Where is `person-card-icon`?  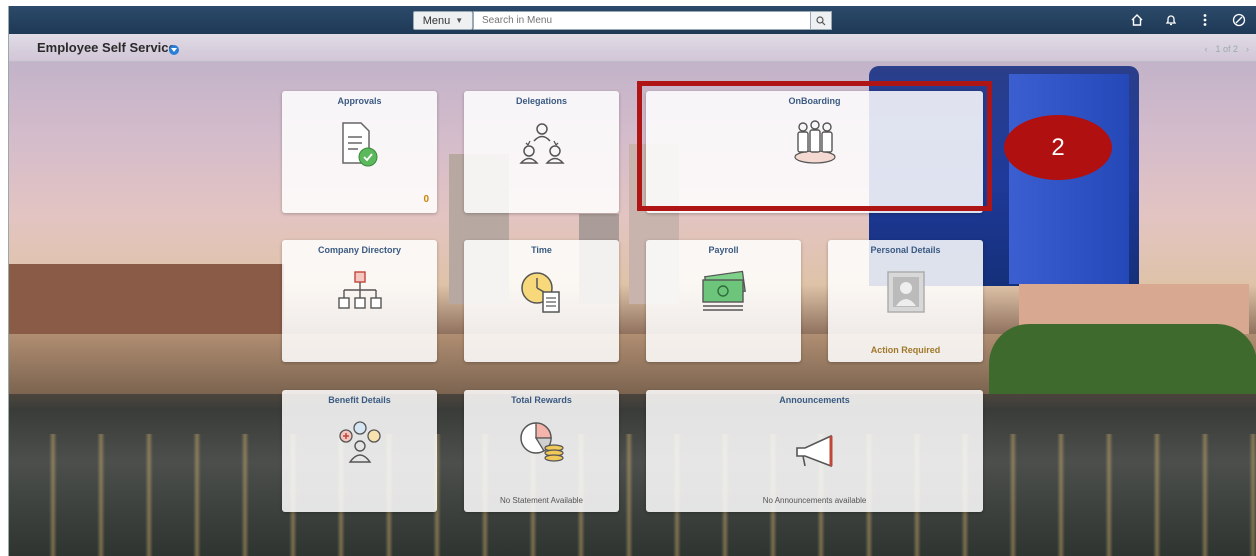 person-card-icon is located at coordinates (905, 292).